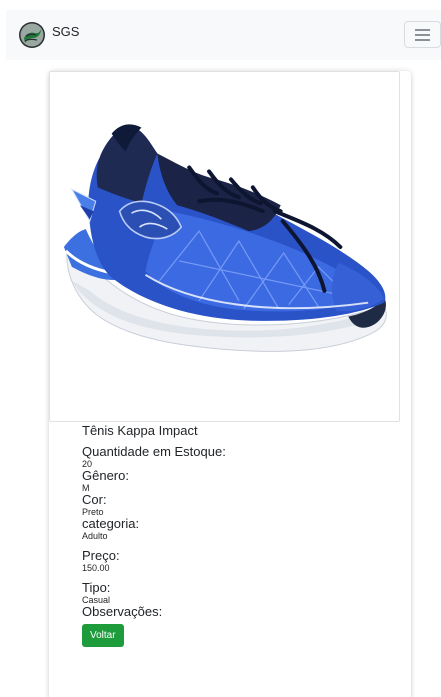 Image resolution: width=441 pixels, height=697 pixels. What do you see at coordinates (95, 536) in the screenshot?
I see `category-value: Adulto` at bounding box center [95, 536].